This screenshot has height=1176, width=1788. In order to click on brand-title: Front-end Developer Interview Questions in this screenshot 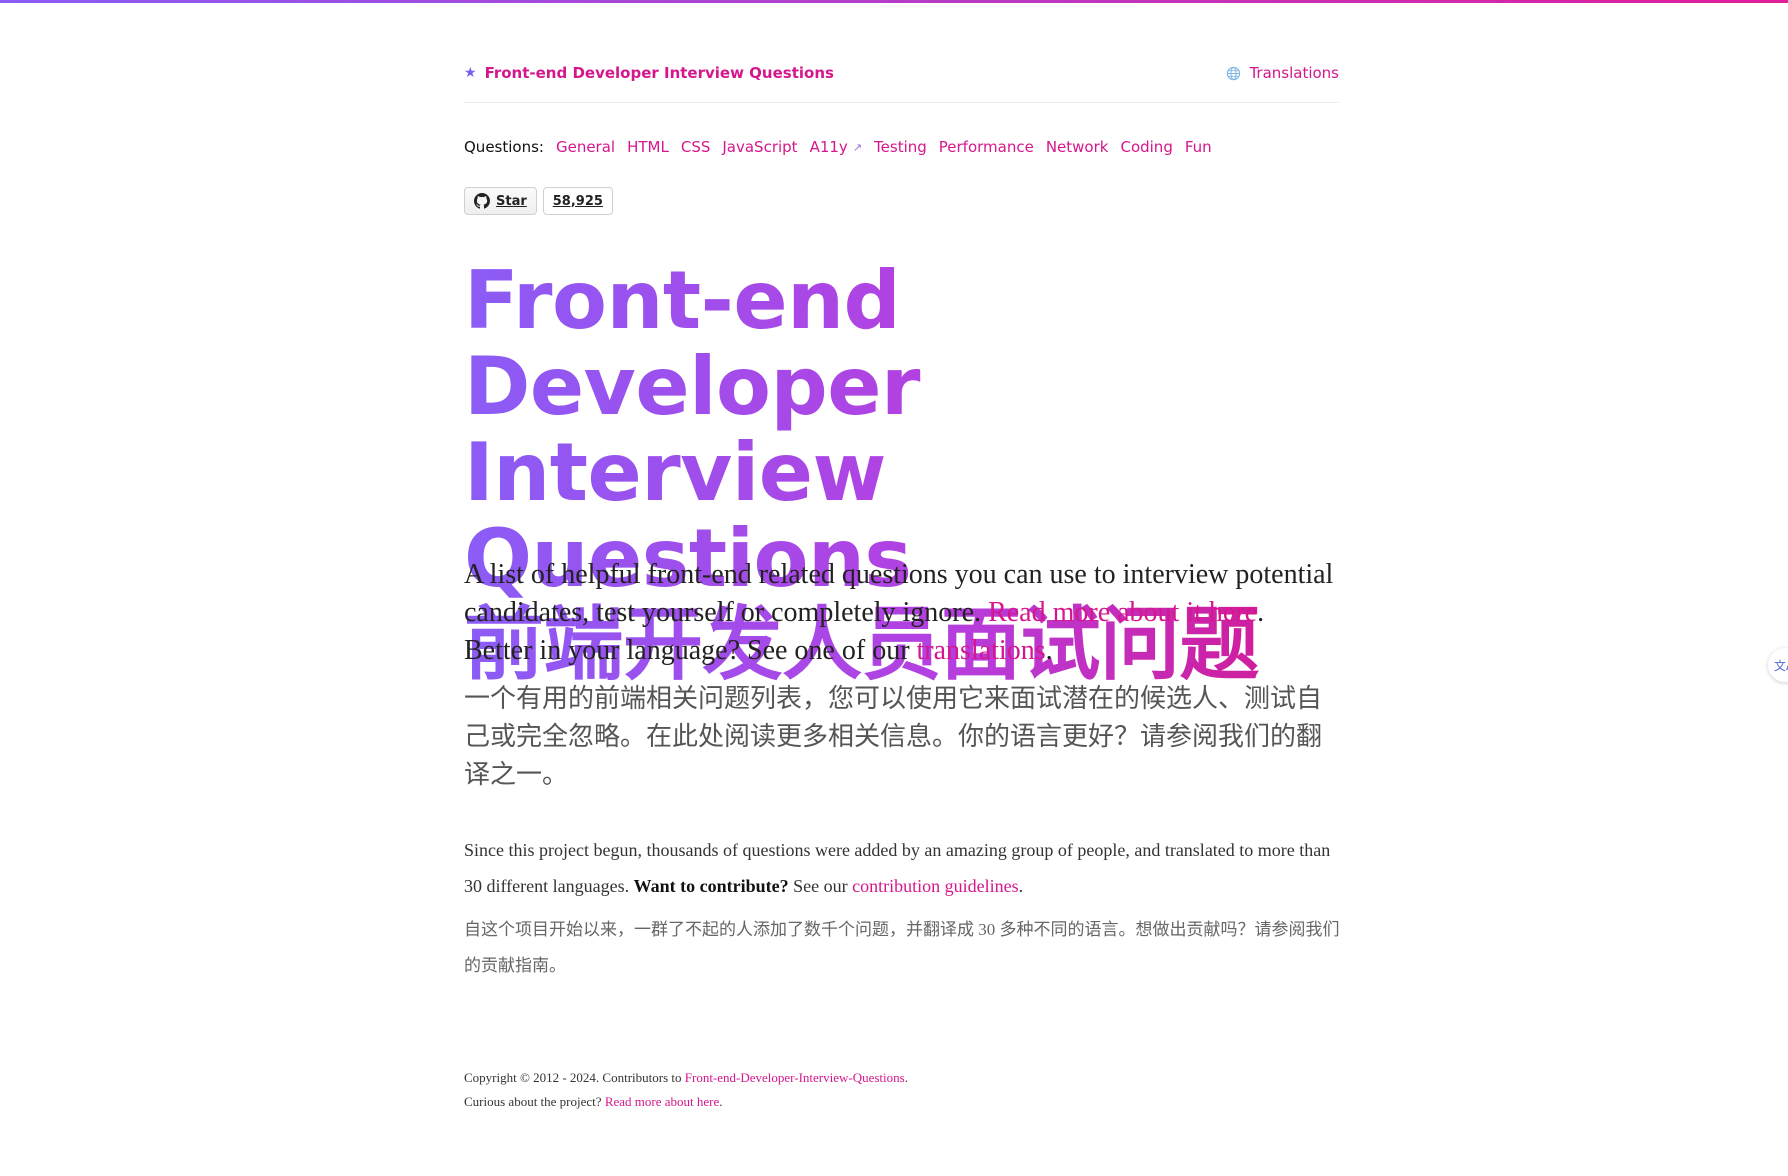, I will do `click(659, 73)`.